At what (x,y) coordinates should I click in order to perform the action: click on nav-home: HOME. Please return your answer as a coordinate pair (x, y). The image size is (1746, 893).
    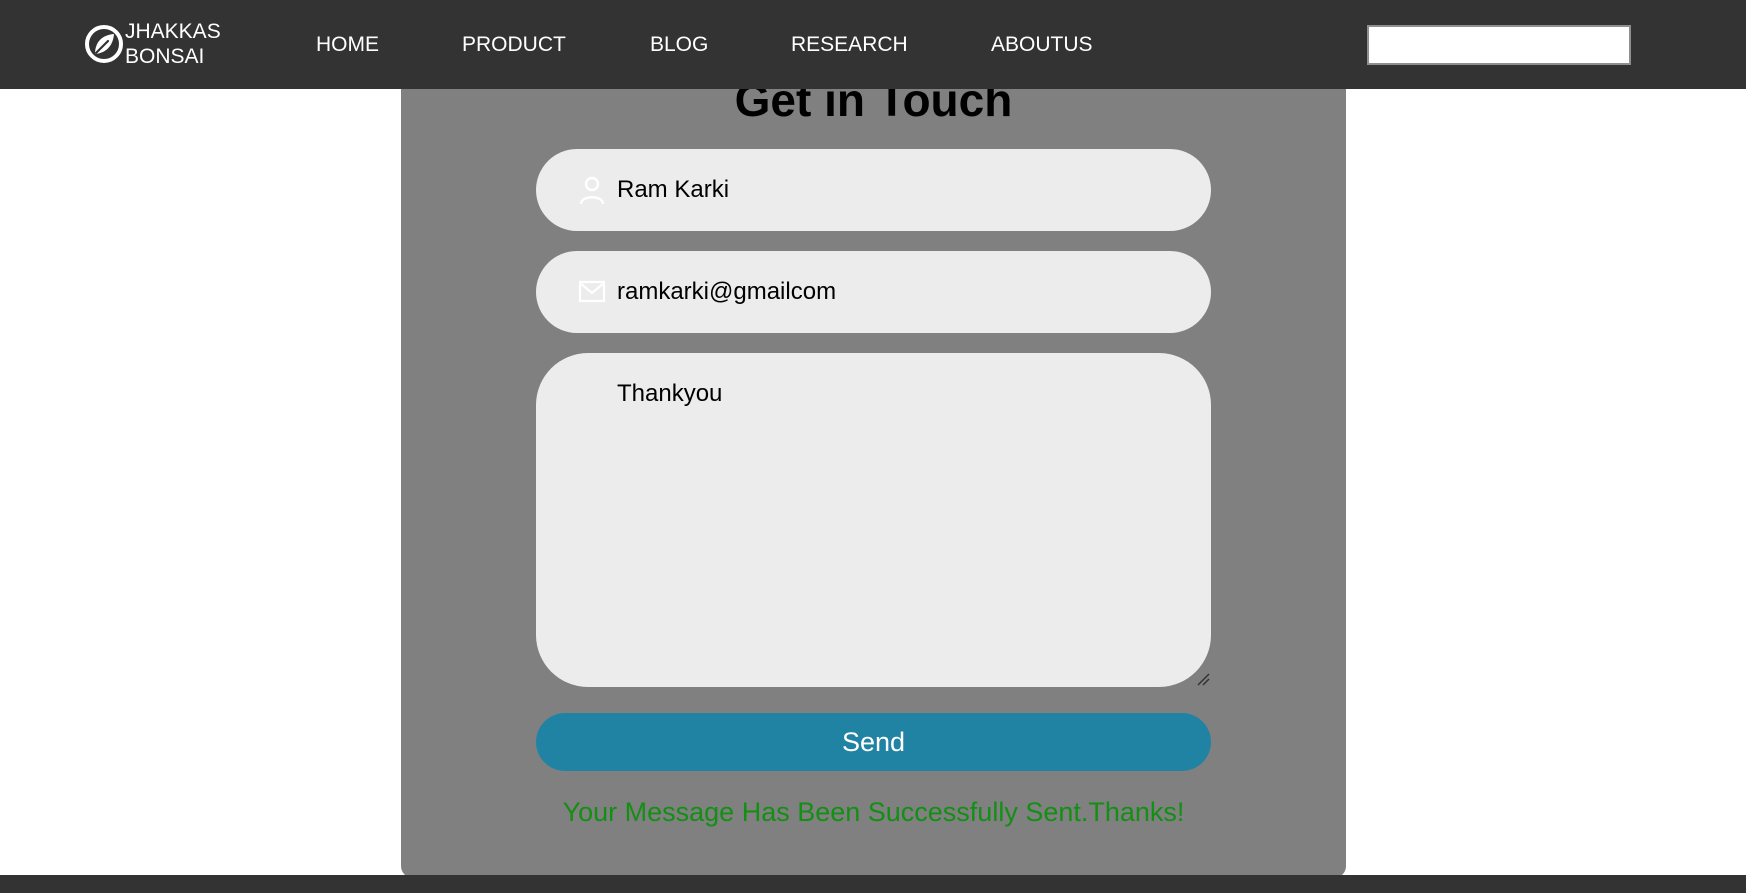
    Looking at the image, I should click on (347, 44).